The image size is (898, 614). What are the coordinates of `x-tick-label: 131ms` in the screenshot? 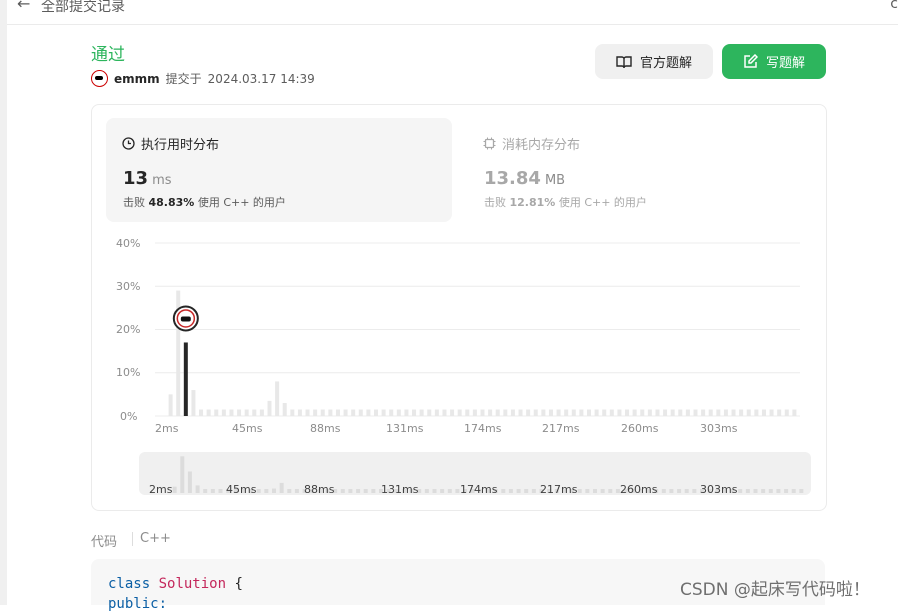 It's located at (405, 428).